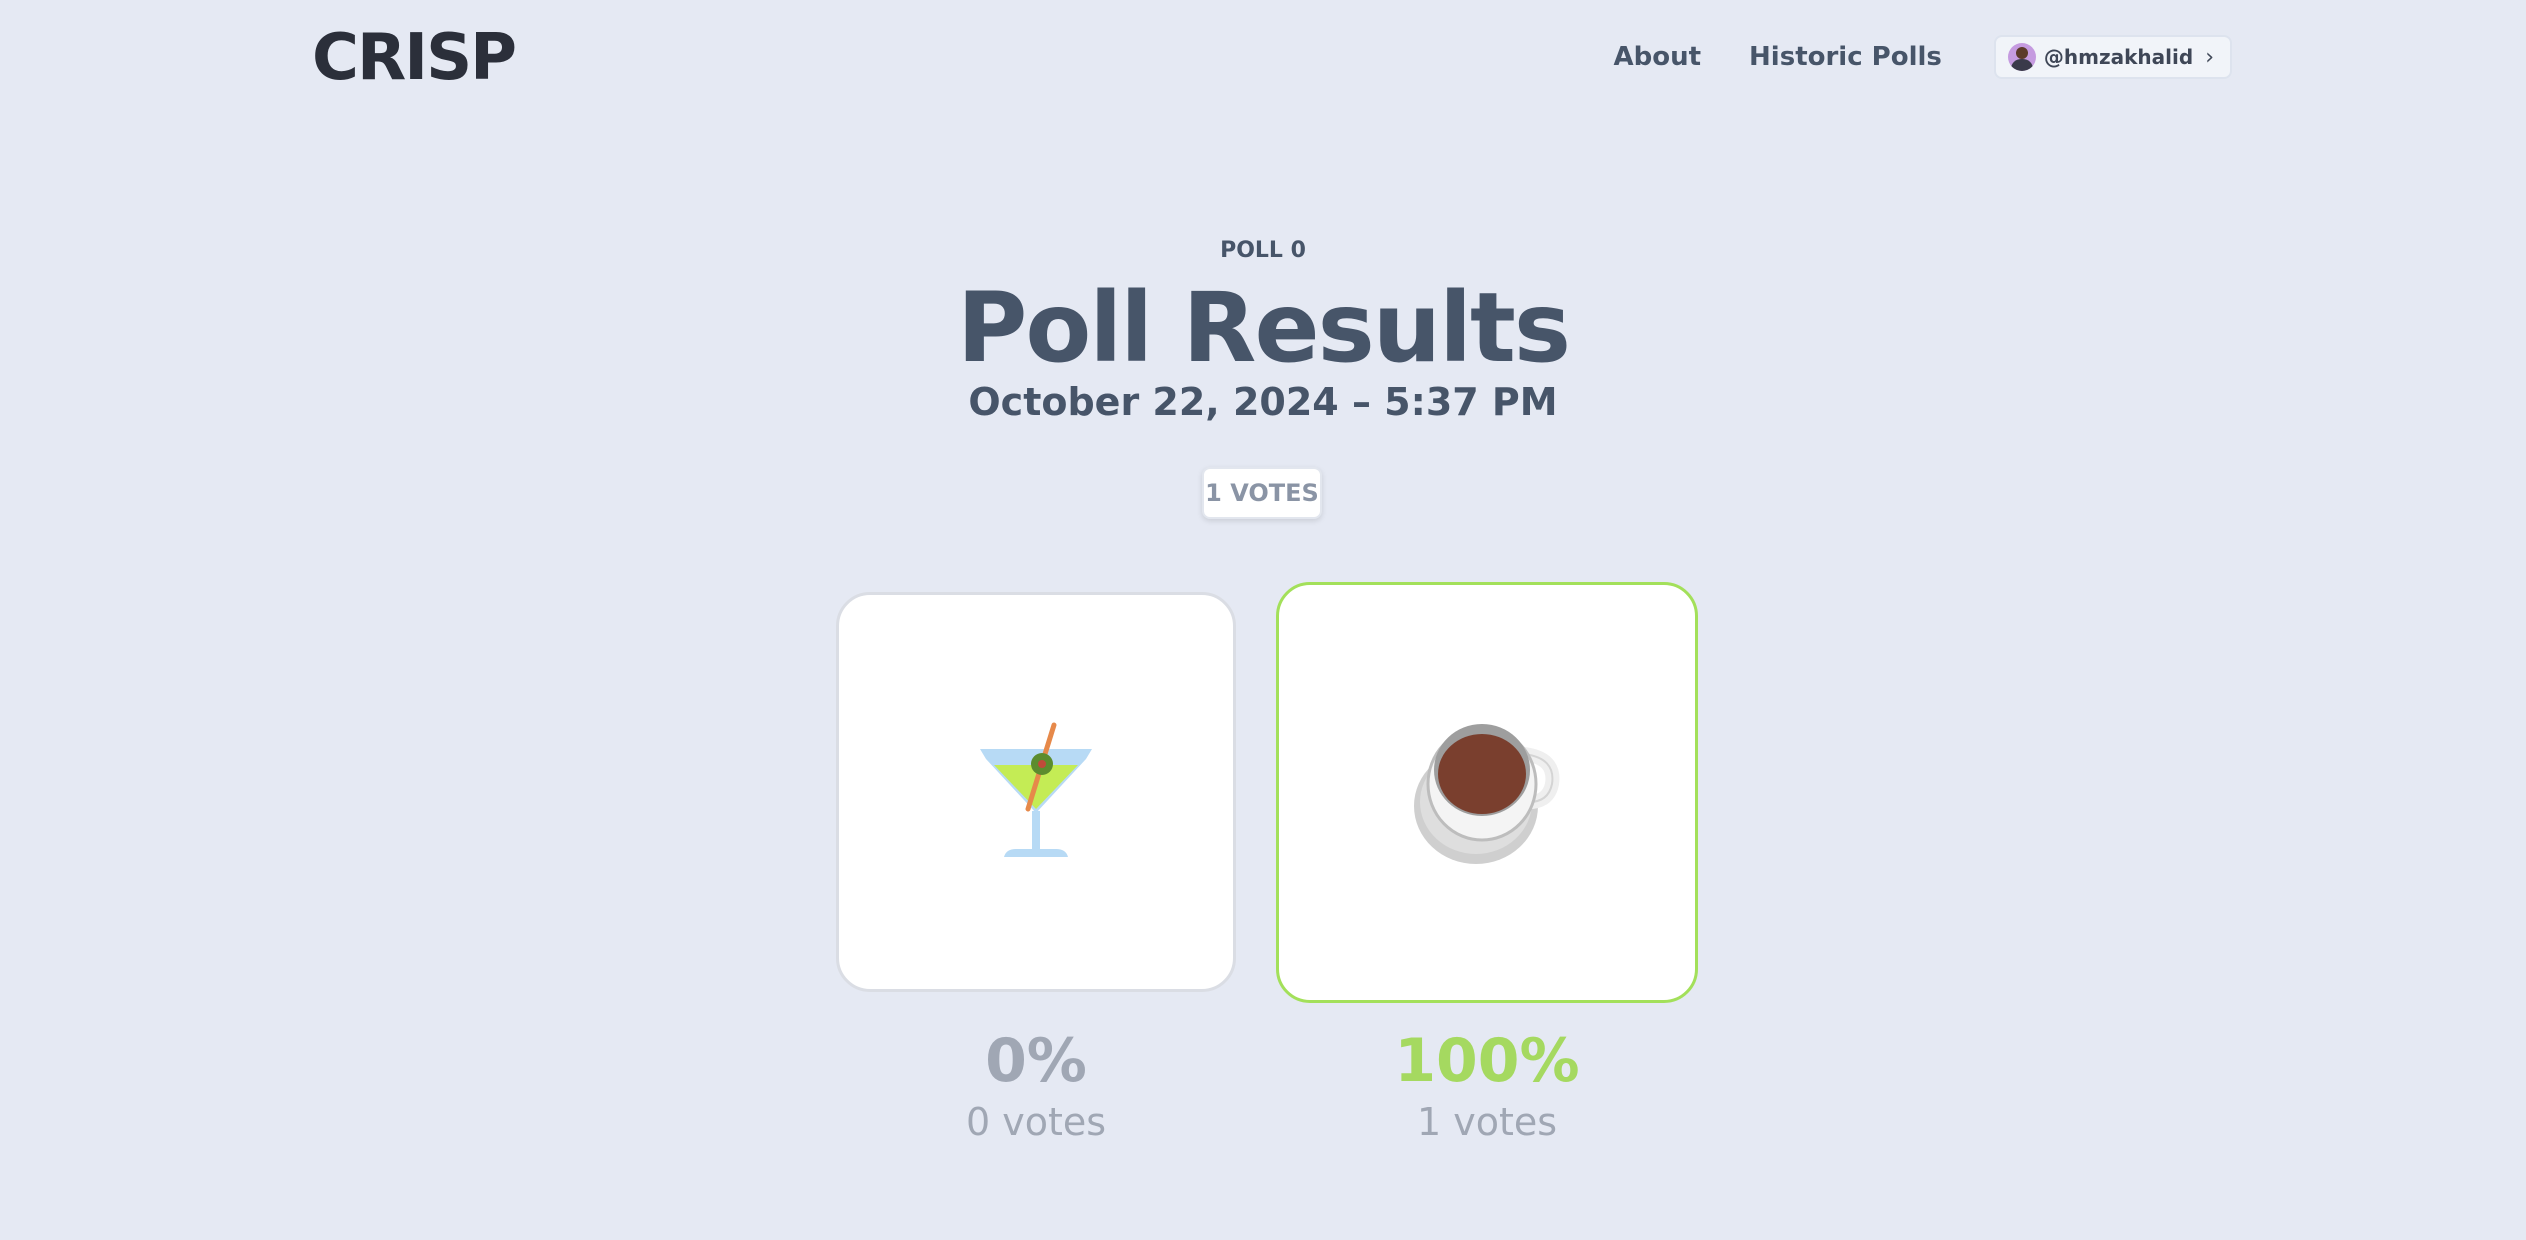  I want to click on option-votes-coffee: 1 votes, so click(1487, 1122).